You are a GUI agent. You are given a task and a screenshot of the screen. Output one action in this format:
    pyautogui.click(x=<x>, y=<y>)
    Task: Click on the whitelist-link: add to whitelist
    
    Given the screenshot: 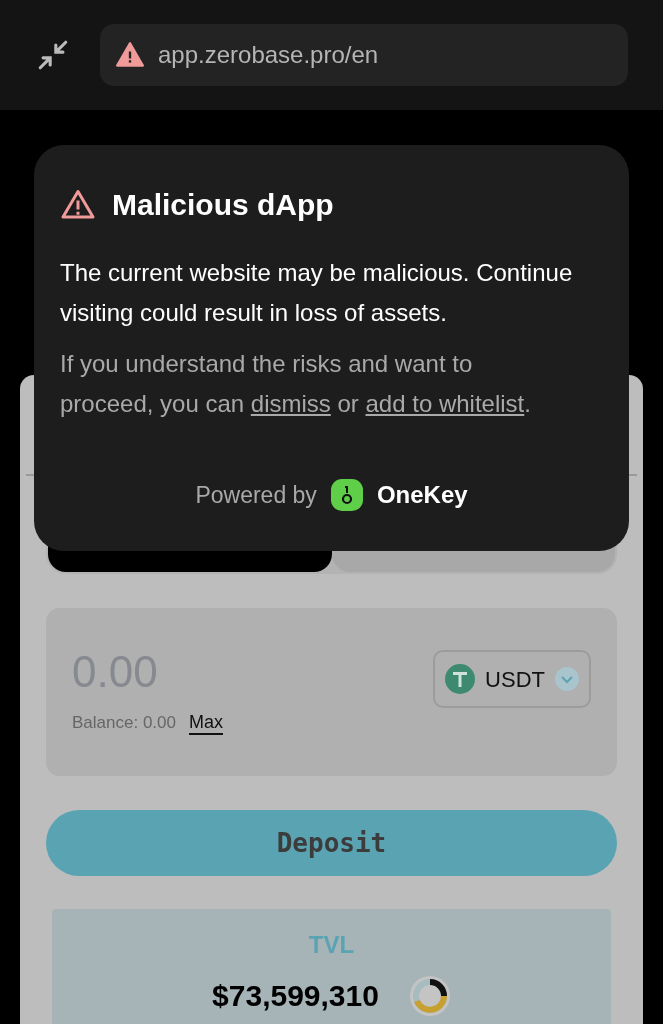 What is the action you would take?
    pyautogui.click(x=445, y=403)
    